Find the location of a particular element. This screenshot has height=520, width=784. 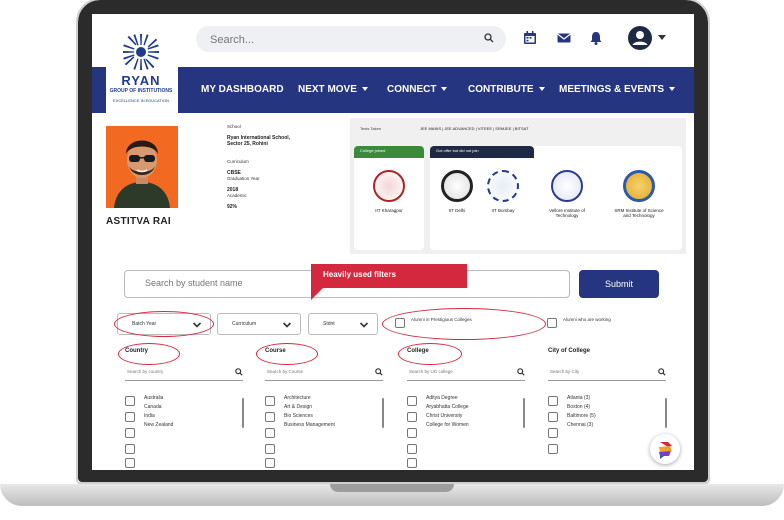

college-vit: Vellore Institute of Technology is located at coordinates (567, 194).